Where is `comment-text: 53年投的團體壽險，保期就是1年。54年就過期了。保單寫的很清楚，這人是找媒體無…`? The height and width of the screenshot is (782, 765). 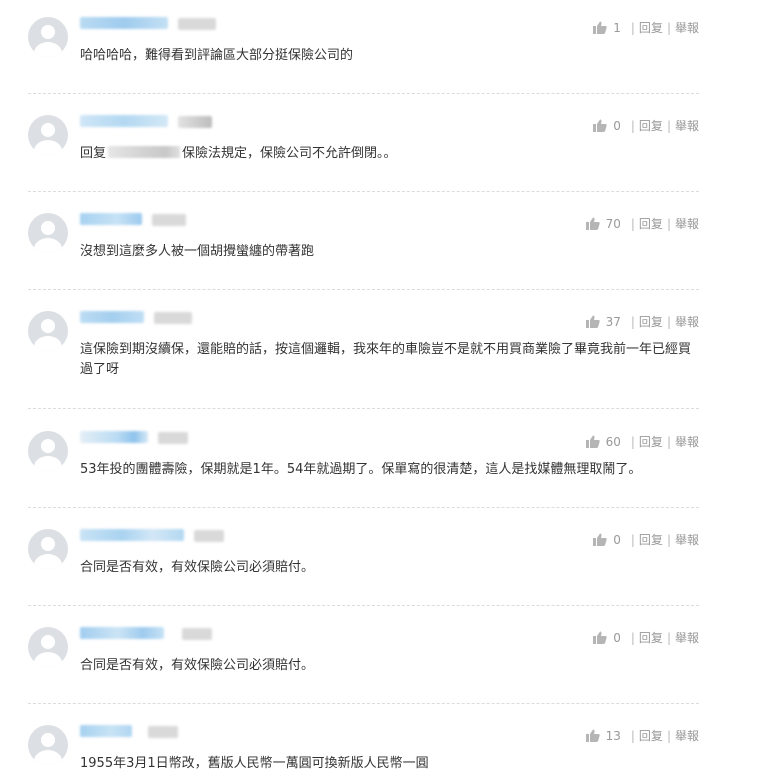
comment-text: 53年投的團體壽險，保期就是1年。54年就過期了。保單寫的很清楚，這人是找媒體無… is located at coordinates (361, 469).